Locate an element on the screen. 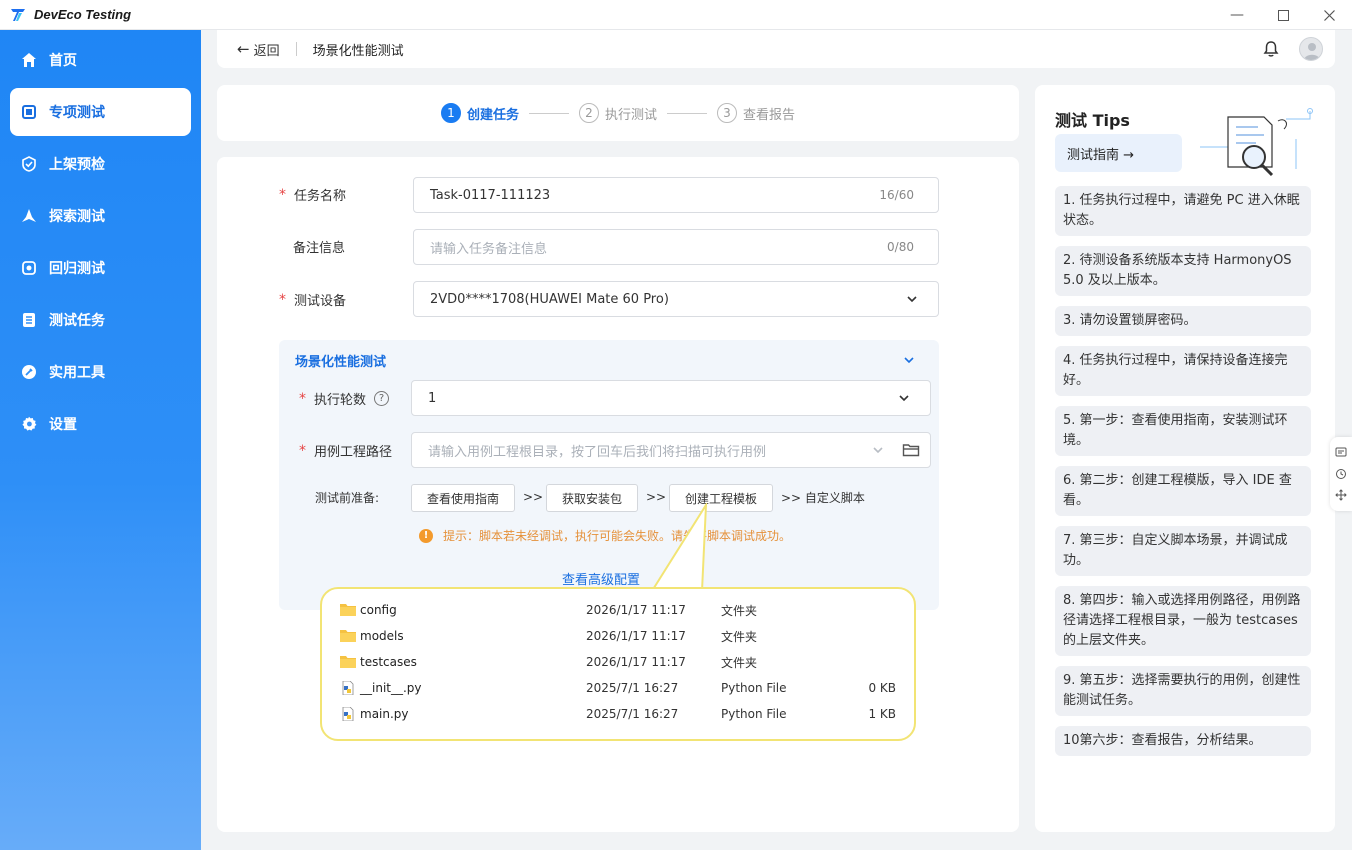  list-icon is located at coordinates (29, 320).